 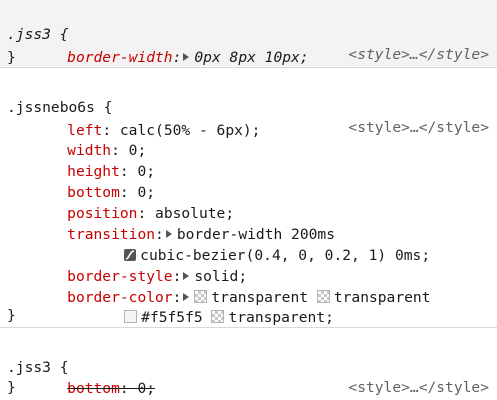 What do you see at coordinates (167, 224) in the screenshot?
I see `declaration-transition: transition: border-width 200ms` at bounding box center [167, 224].